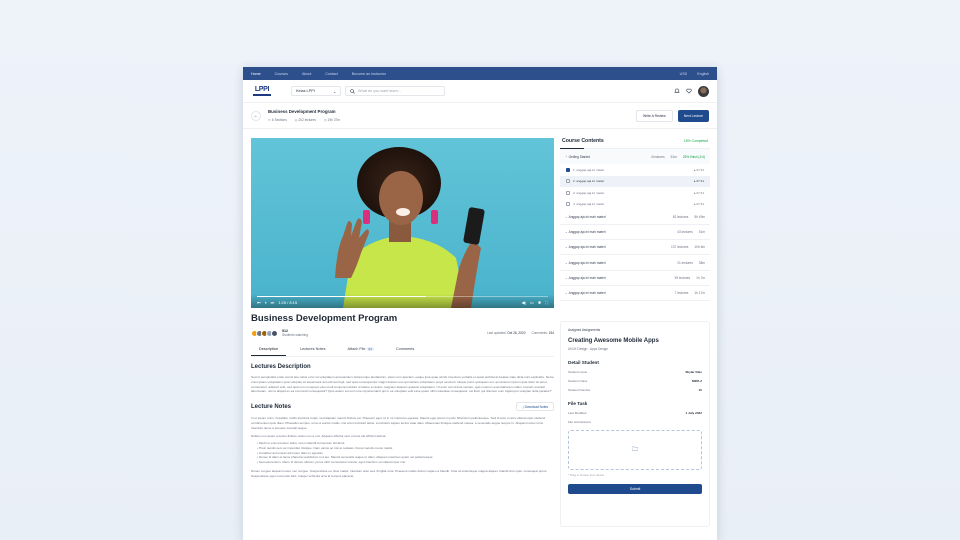 Image resolution: width=960 pixels, height=540 pixels. I want to click on category-dropdown: Kelas LPPI ⌄, so click(316, 91).